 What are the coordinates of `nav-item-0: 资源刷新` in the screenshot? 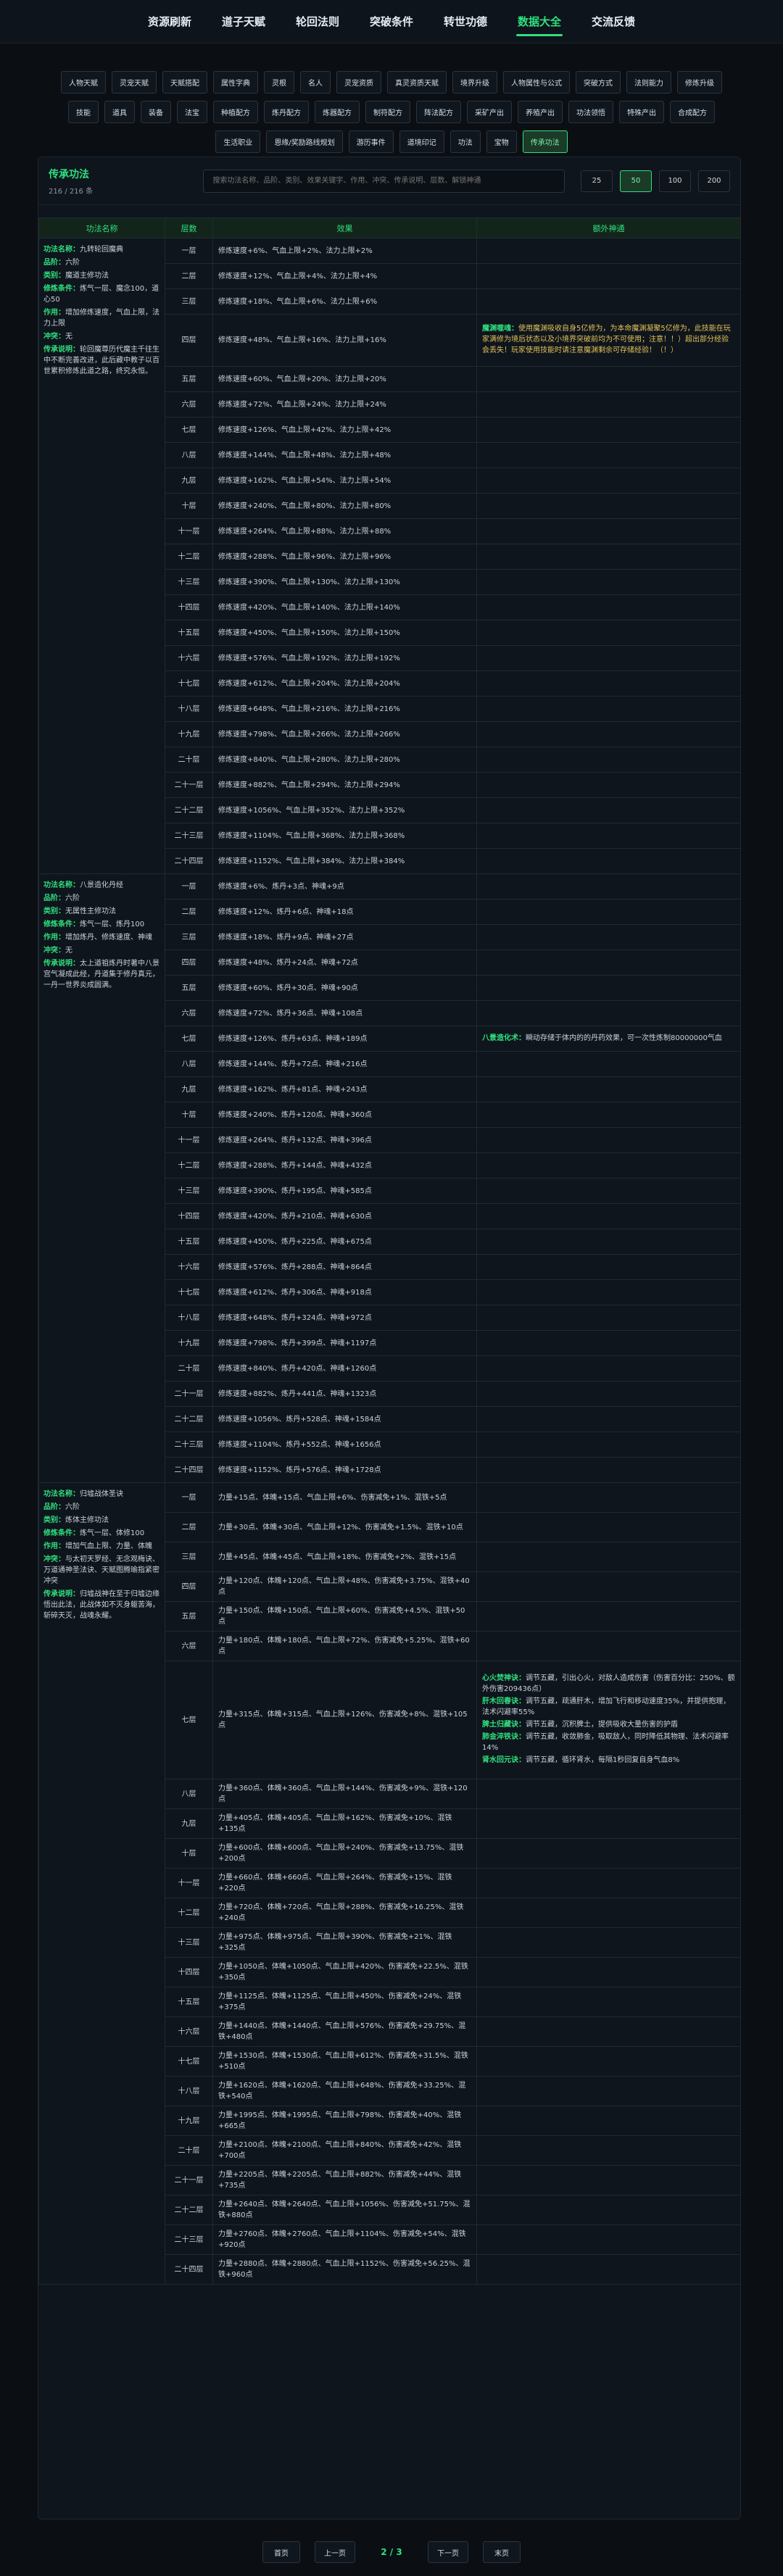 It's located at (169, 21).